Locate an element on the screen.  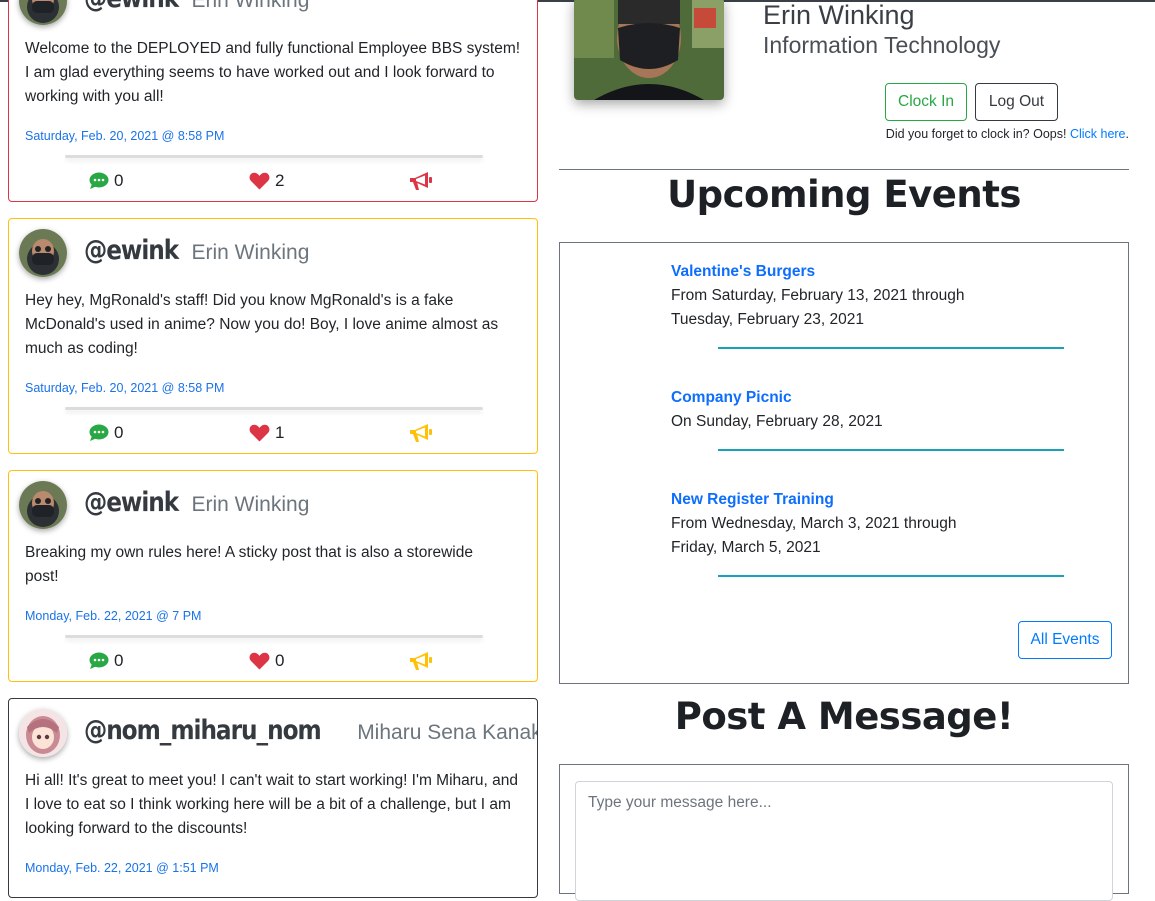
like-button: 2 is located at coordinates (266, 181).